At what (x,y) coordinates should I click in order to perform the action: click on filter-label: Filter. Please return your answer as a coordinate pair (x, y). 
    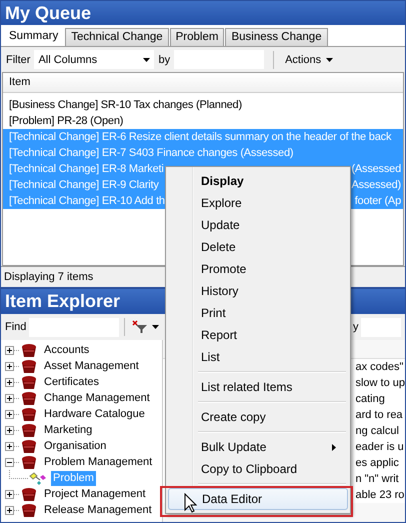
    Looking at the image, I should click on (18, 60).